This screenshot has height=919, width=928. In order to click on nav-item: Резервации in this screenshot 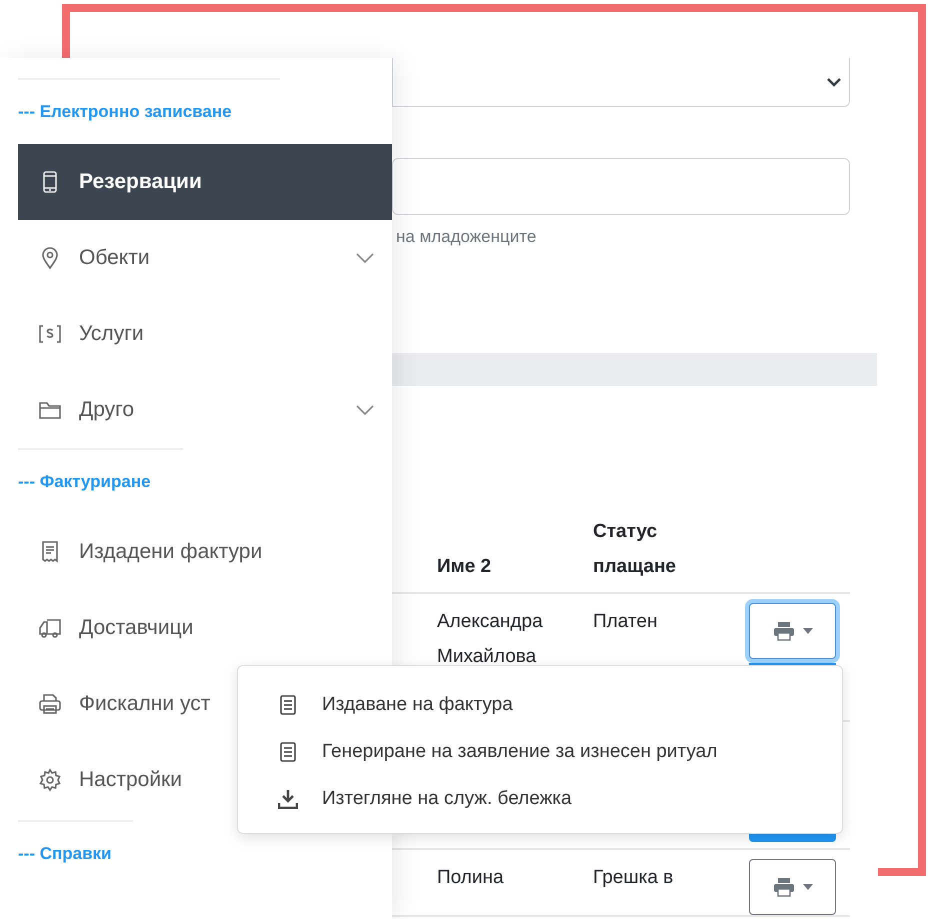, I will do `click(205, 182)`.